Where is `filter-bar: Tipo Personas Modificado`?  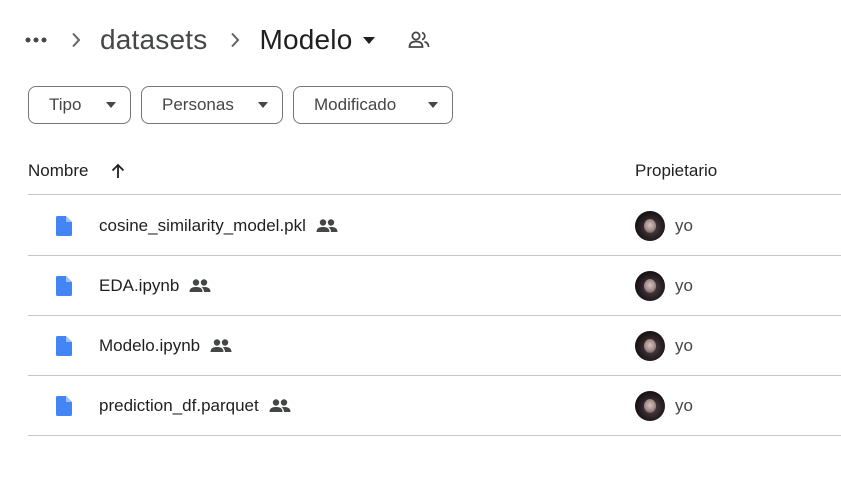
filter-bar: Tipo Personas Modificado is located at coordinates (240, 105).